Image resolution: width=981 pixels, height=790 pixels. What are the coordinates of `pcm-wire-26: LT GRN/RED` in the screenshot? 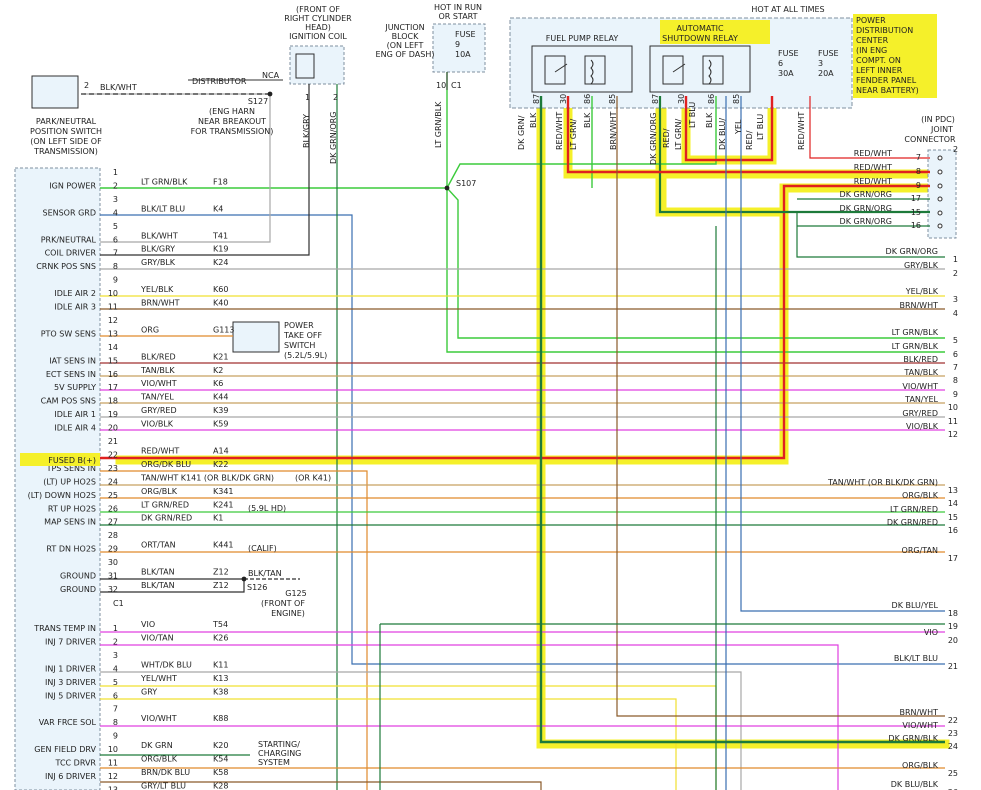 It's located at (165, 504).